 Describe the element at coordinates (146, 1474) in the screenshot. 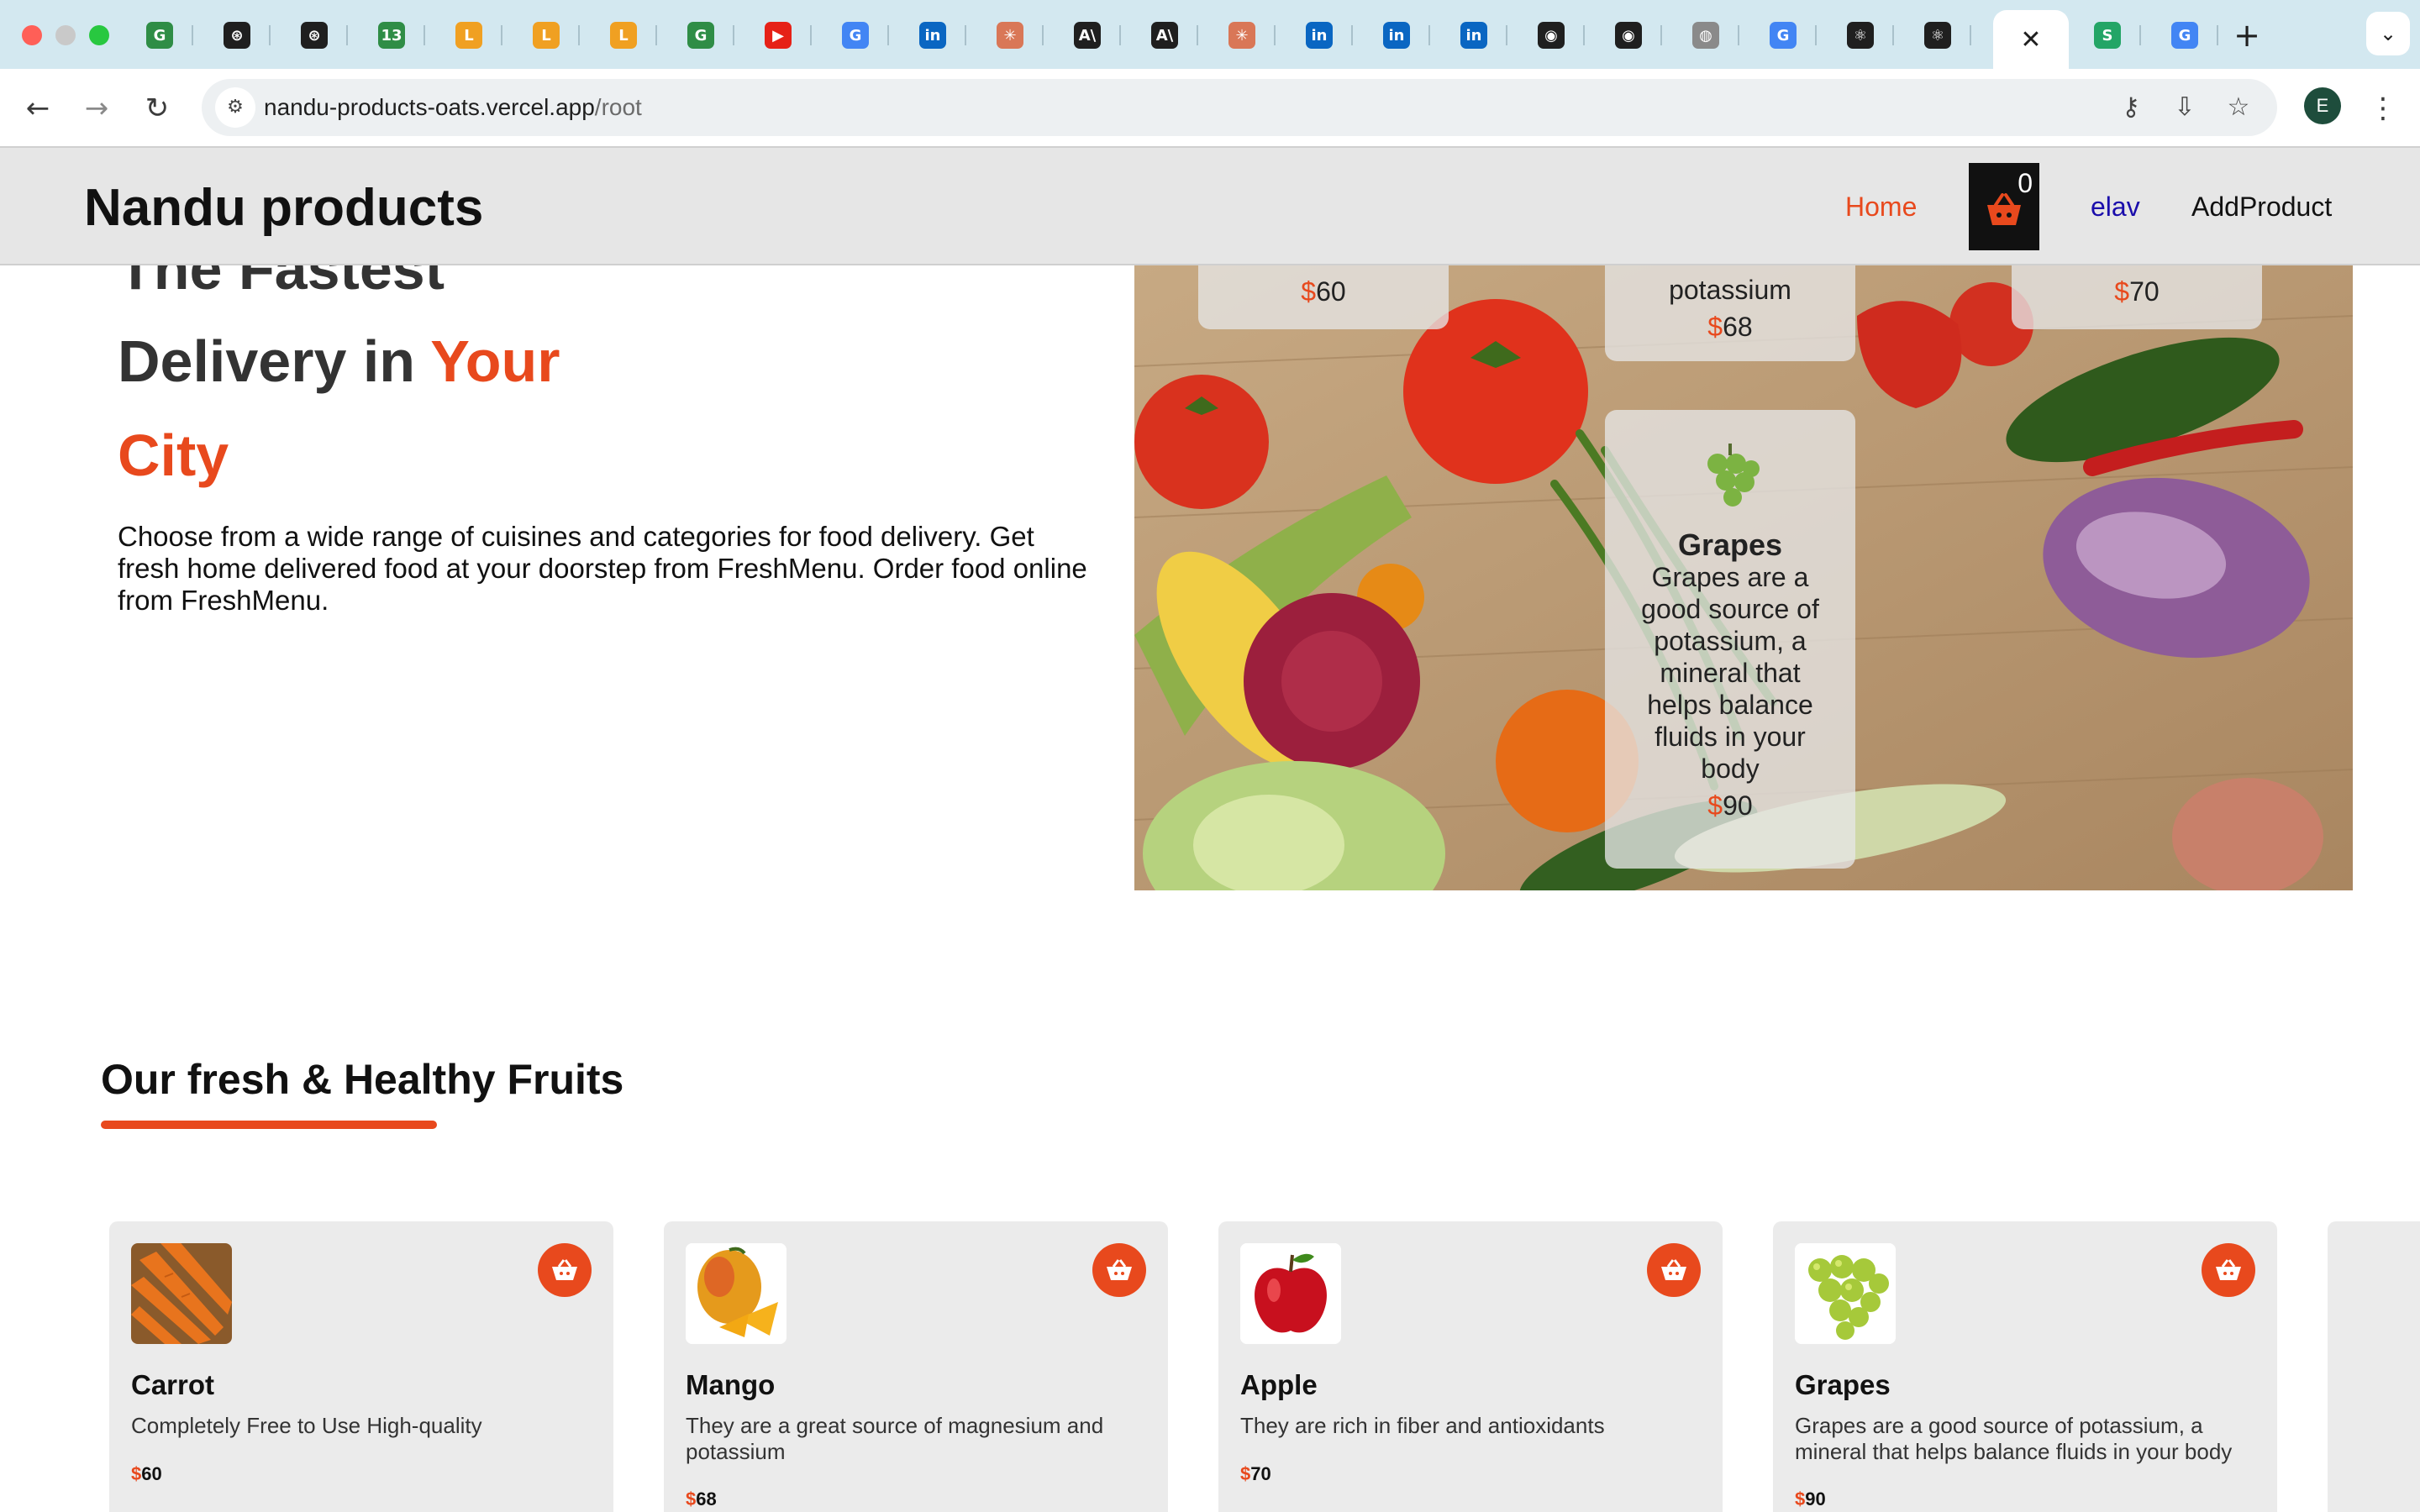

I see `product-price: $60` at that location.